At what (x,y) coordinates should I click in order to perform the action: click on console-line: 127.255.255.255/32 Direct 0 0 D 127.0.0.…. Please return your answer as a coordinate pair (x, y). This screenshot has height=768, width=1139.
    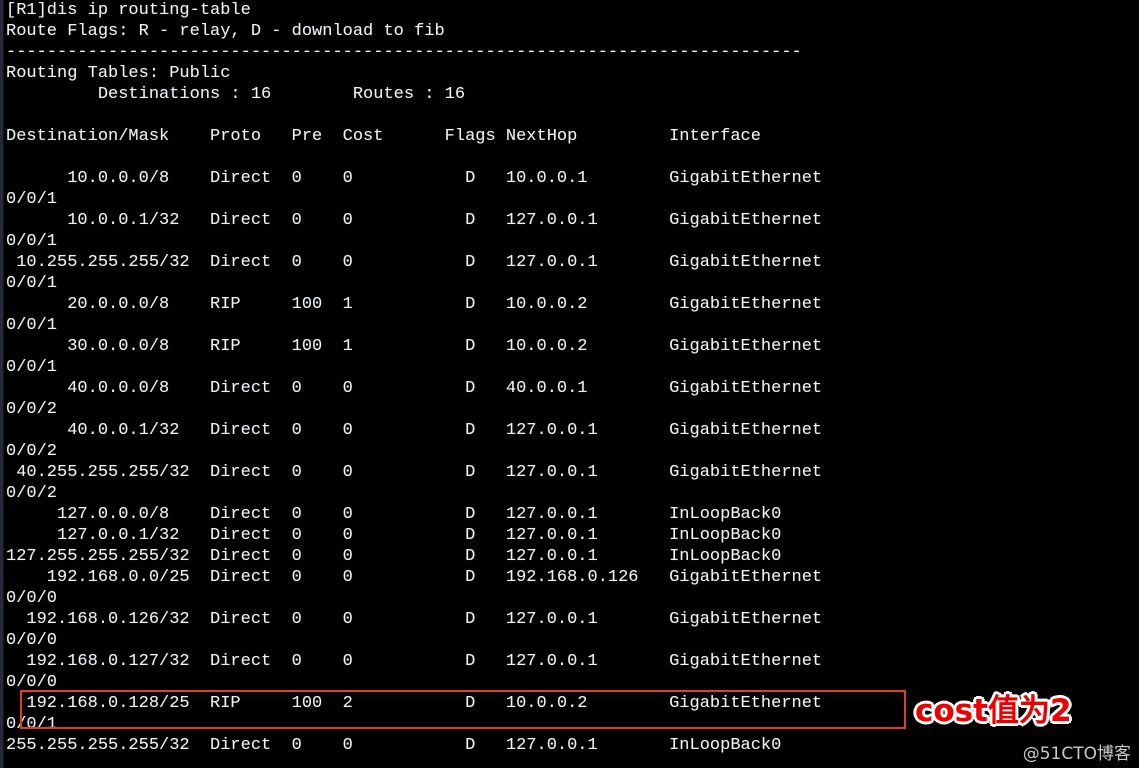
    Looking at the image, I should click on (394, 556).